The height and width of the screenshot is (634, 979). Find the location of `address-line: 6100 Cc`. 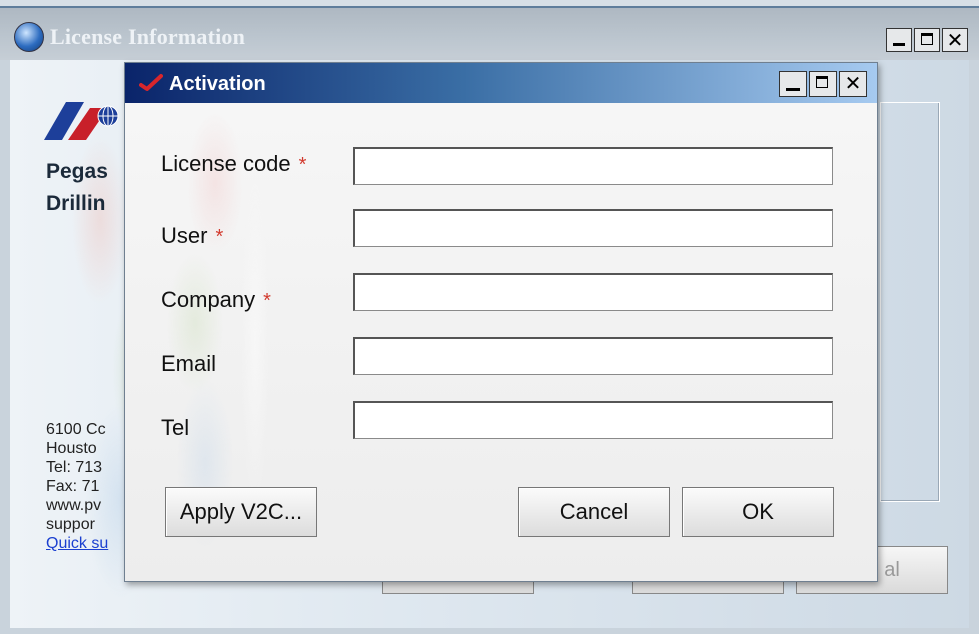

address-line: 6100 Cc is located at coordinates (76, 429).